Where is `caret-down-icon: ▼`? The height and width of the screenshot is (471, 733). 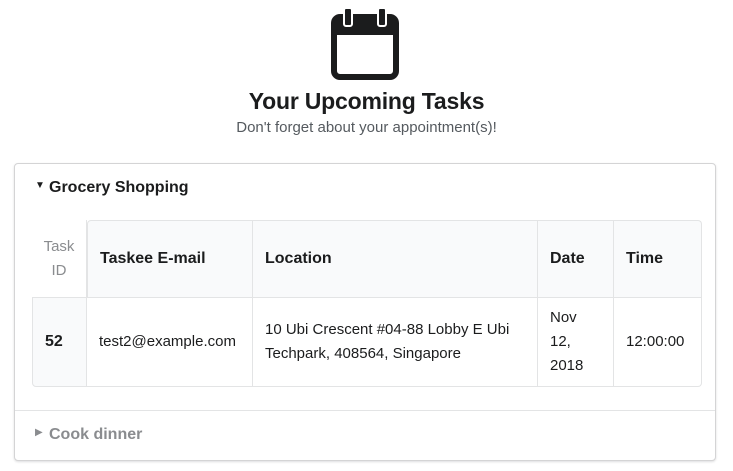 caret-down-icon: ▼ is located at coordinates (40, 185).